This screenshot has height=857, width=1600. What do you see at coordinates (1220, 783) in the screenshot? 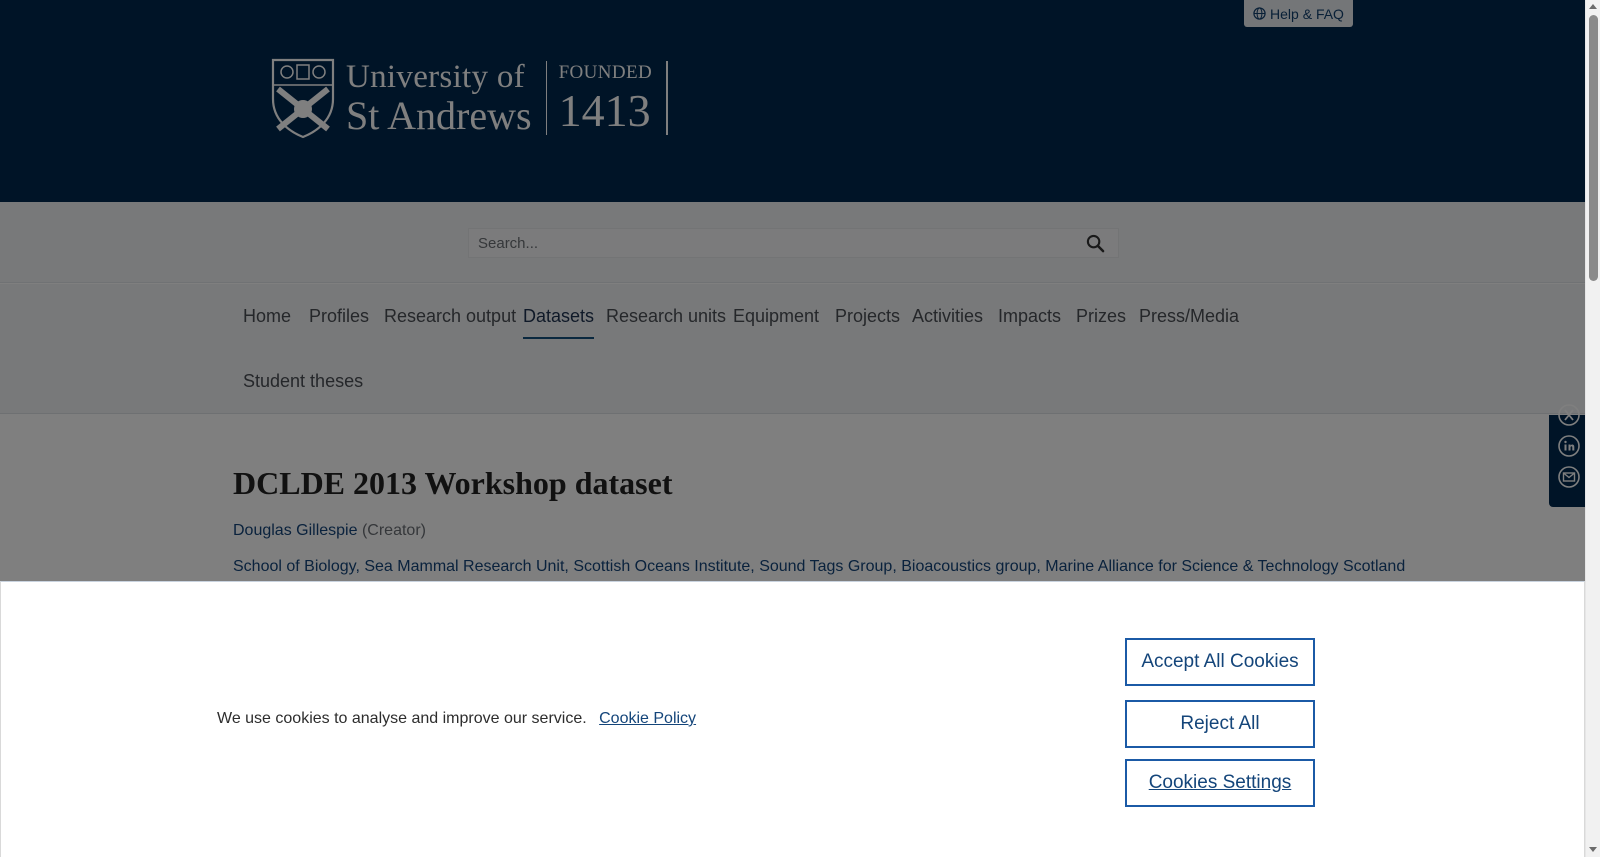
I see `cookies-settings-button: Cookies Settings` at bounding box center [1220, 783].